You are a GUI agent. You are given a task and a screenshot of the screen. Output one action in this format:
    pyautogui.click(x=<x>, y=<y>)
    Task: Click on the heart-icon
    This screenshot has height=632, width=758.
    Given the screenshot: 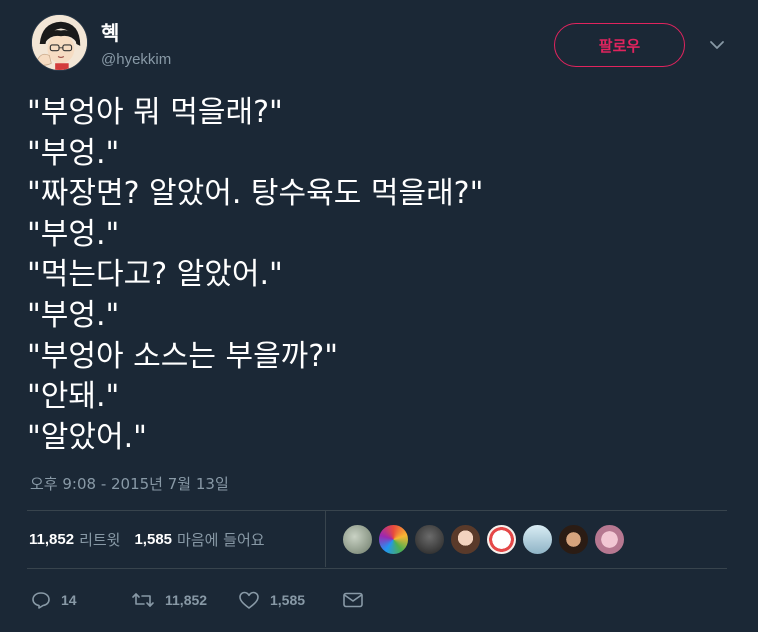 What is the action you would take?
    pyautogui.click(x=249, y=600)
    